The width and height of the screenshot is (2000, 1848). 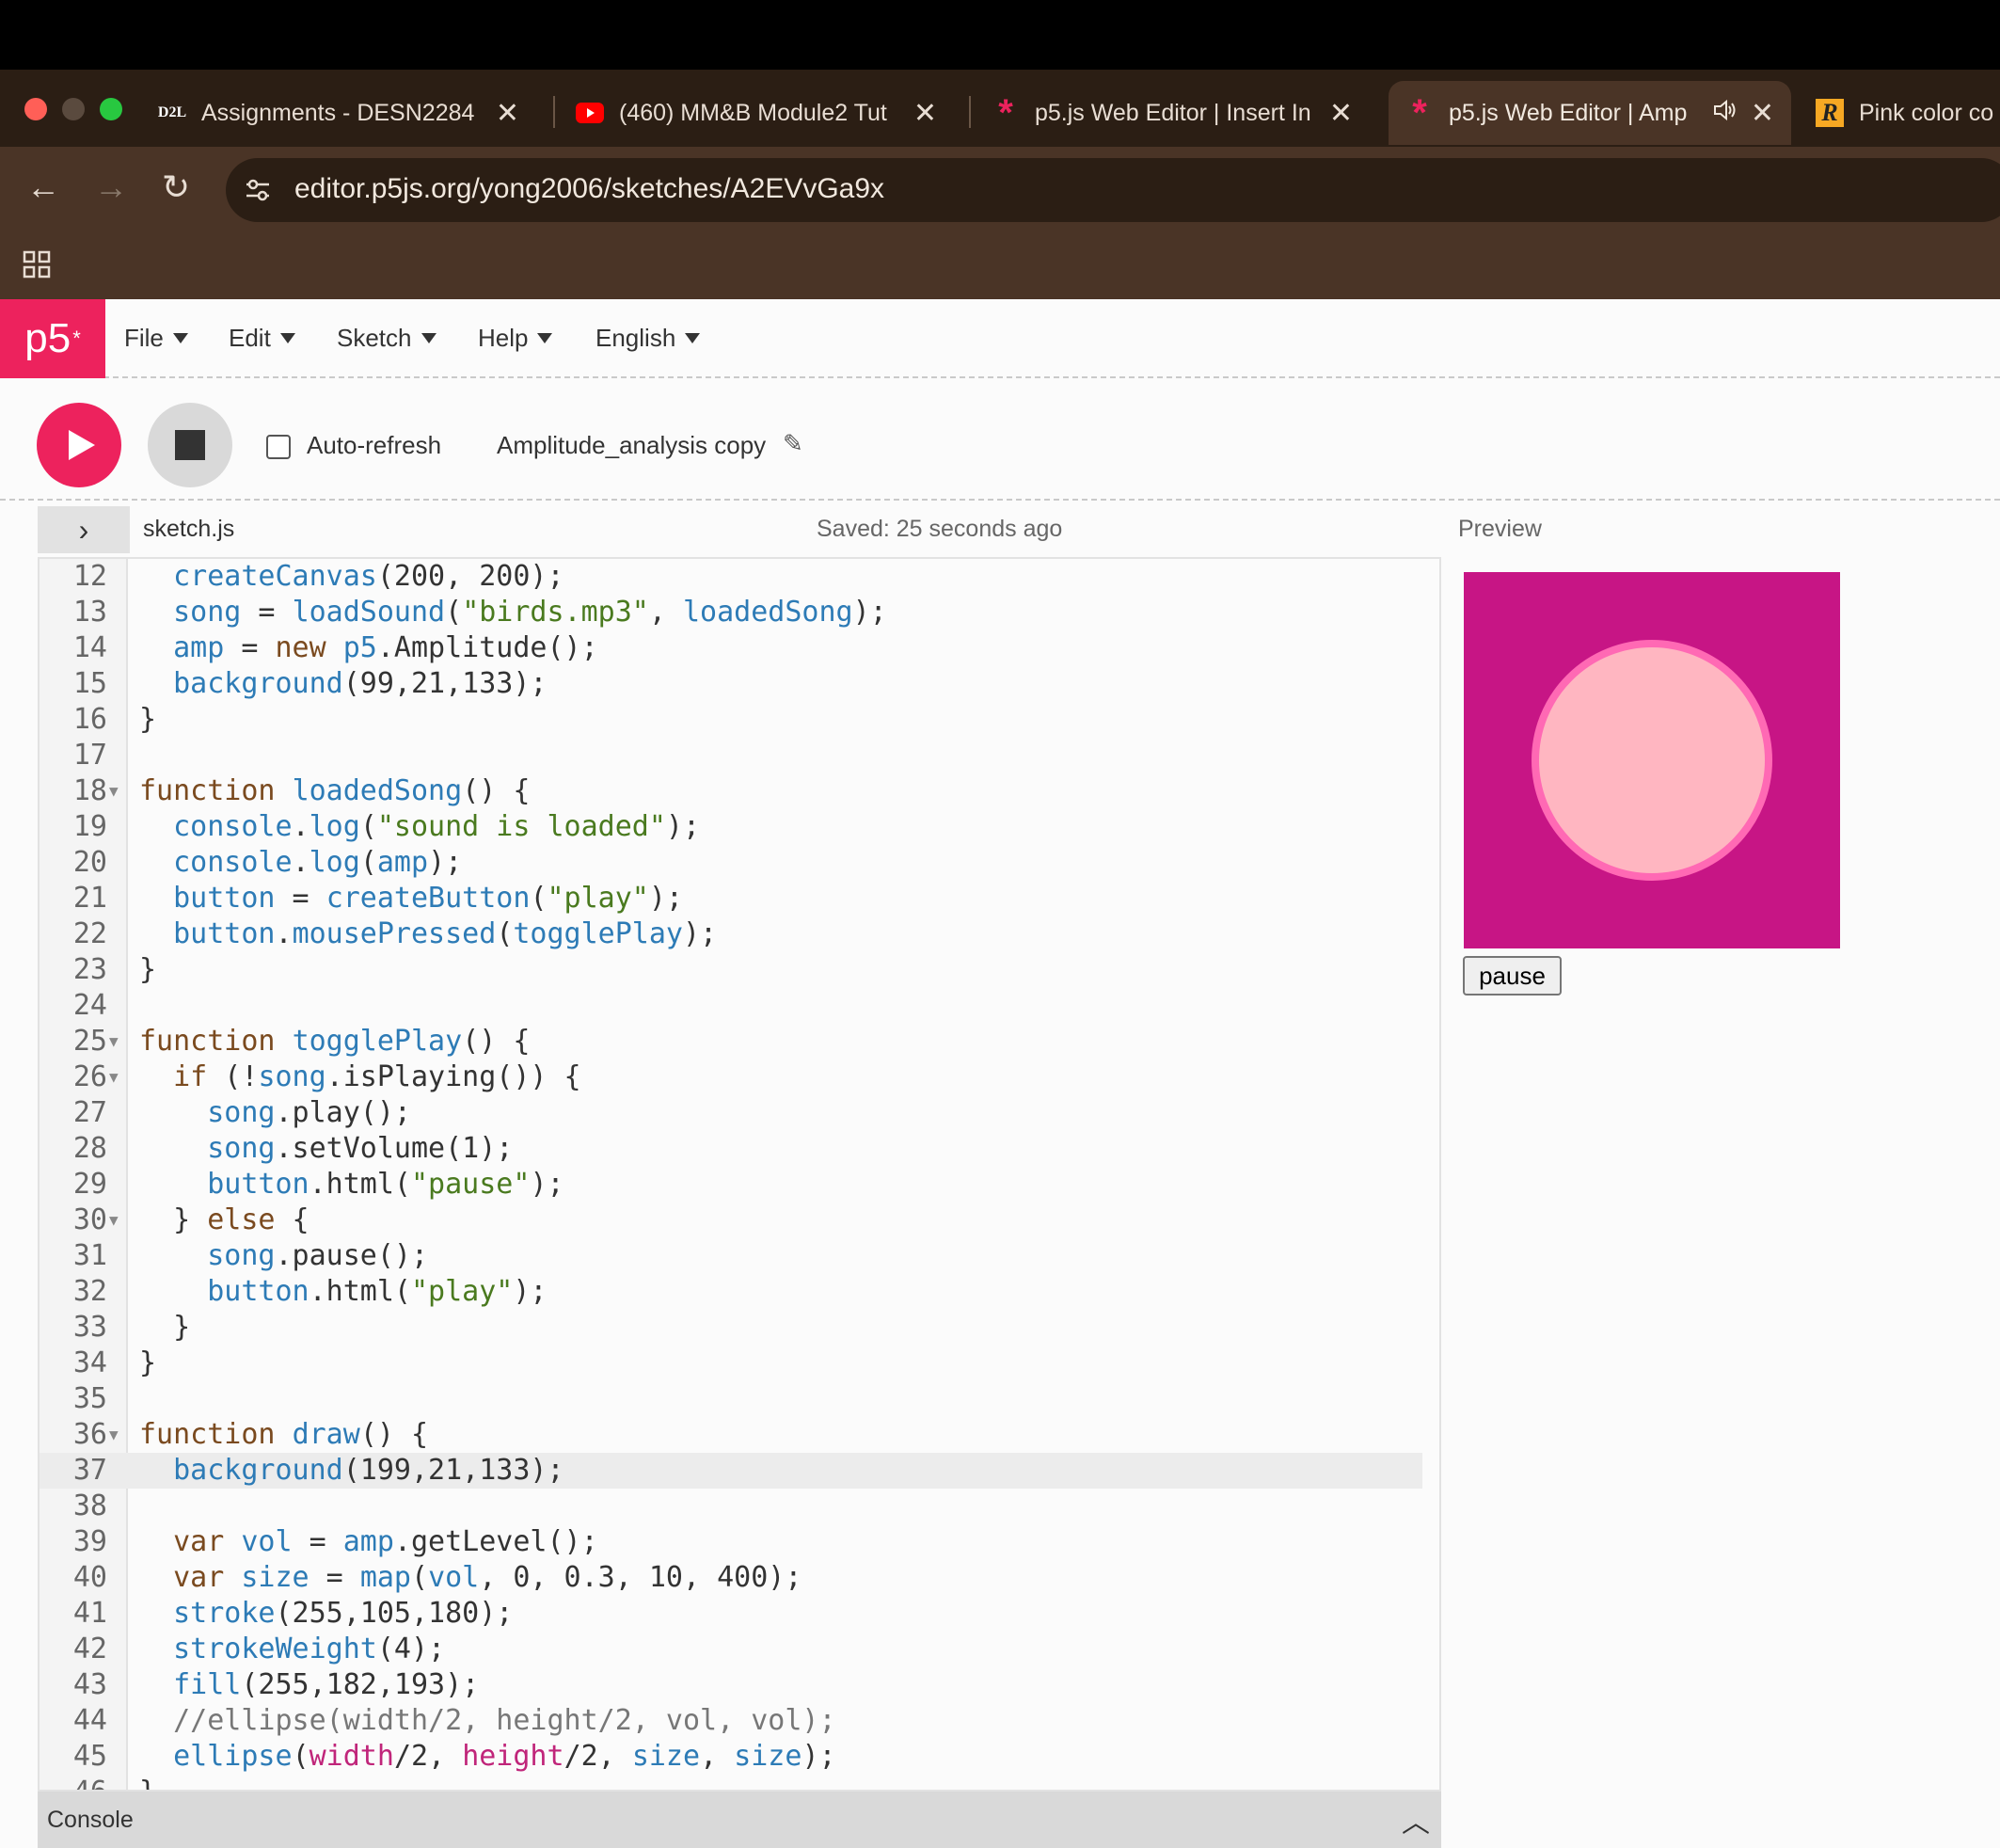 I want to click on line-number: 18, so click(x=89, y=790).